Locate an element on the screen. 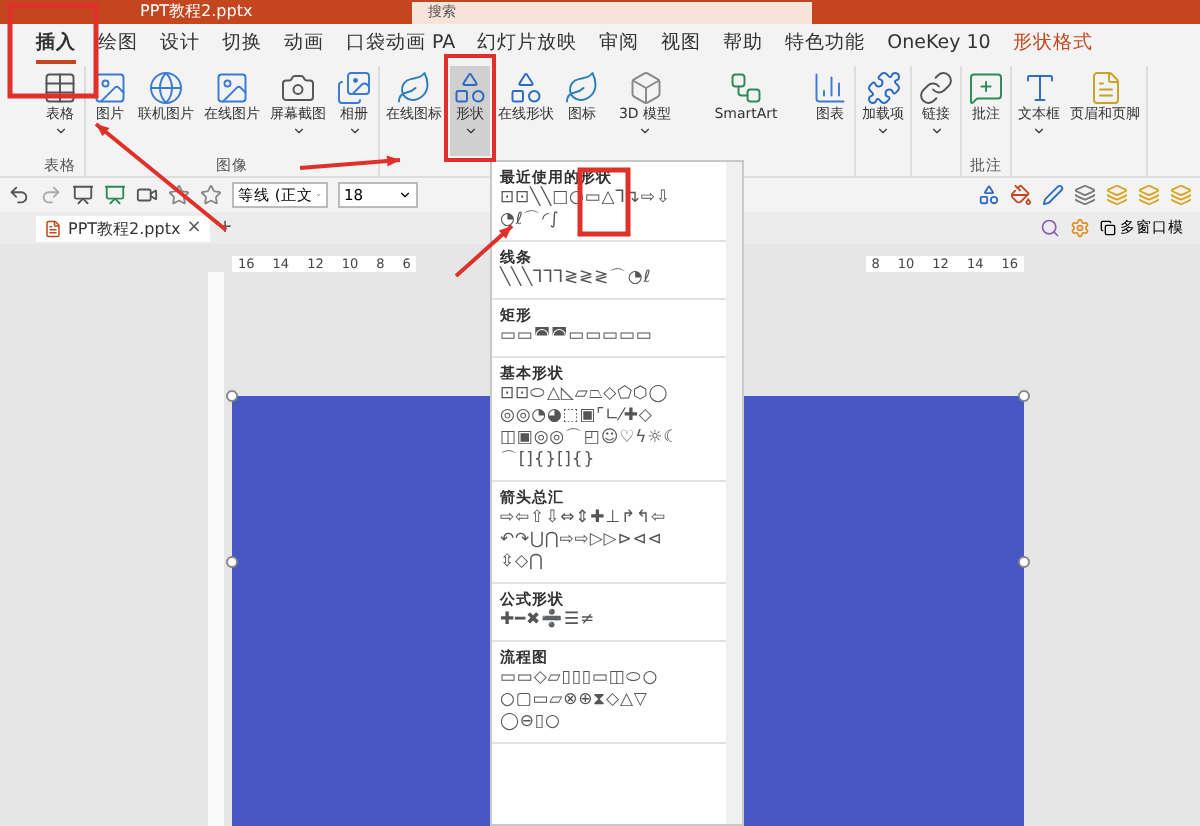  shape-row: ⌒[]{}[]{} is located at coordinates (611, 461).